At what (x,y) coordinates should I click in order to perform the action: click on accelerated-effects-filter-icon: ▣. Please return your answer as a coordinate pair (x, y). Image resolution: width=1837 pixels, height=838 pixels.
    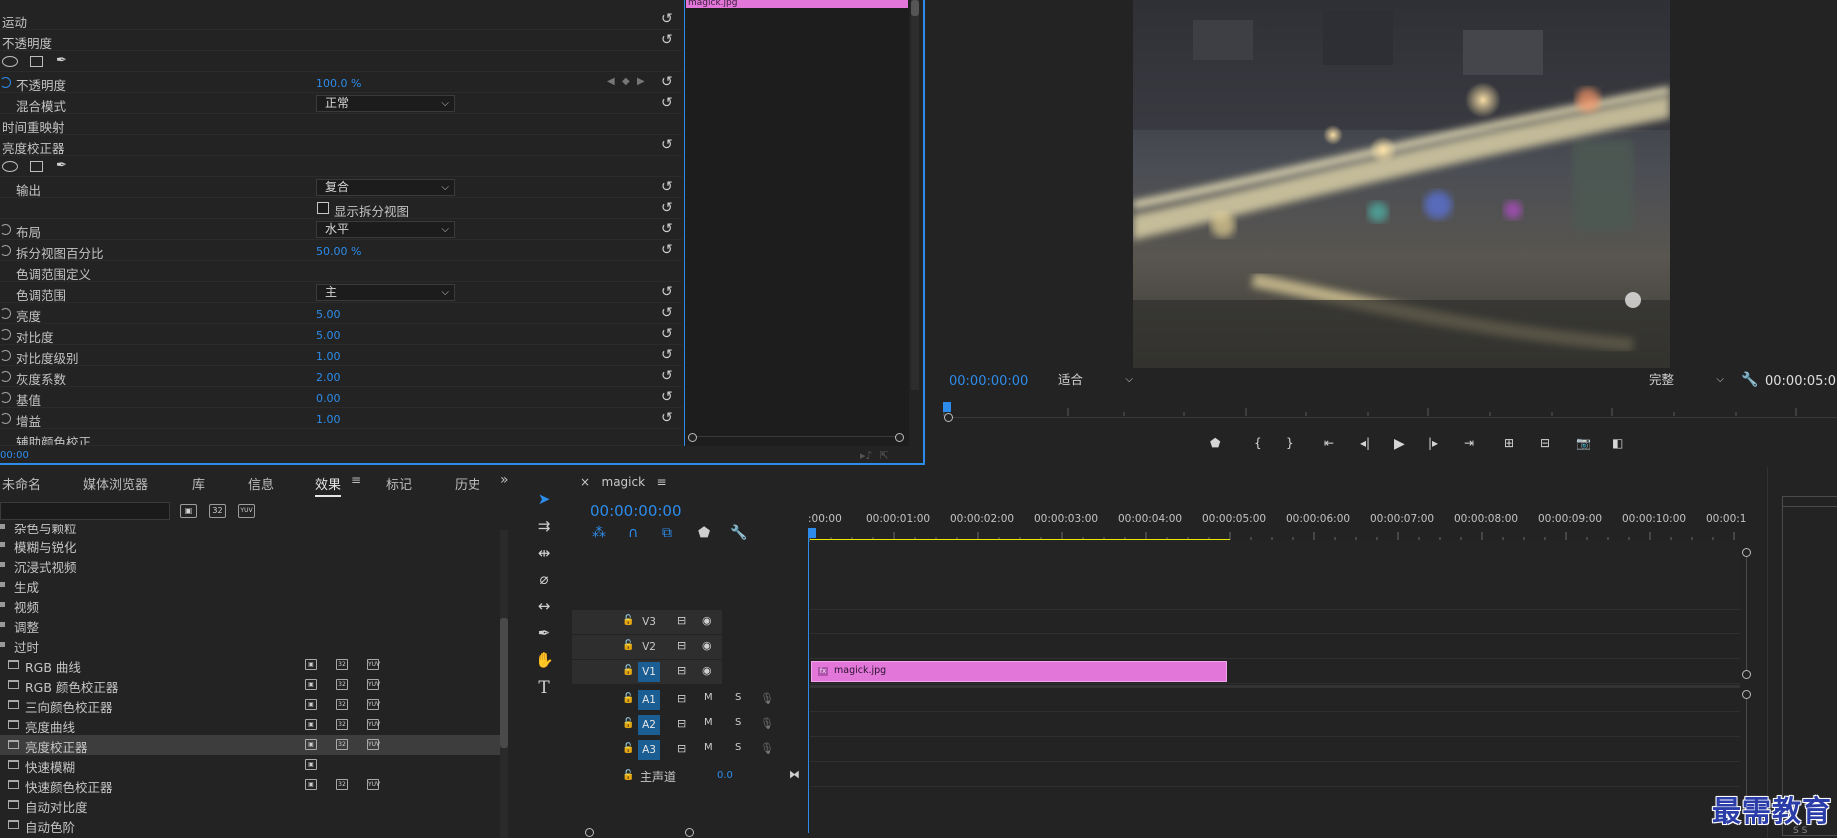
    Looking at the image, I should click on (188, 511).